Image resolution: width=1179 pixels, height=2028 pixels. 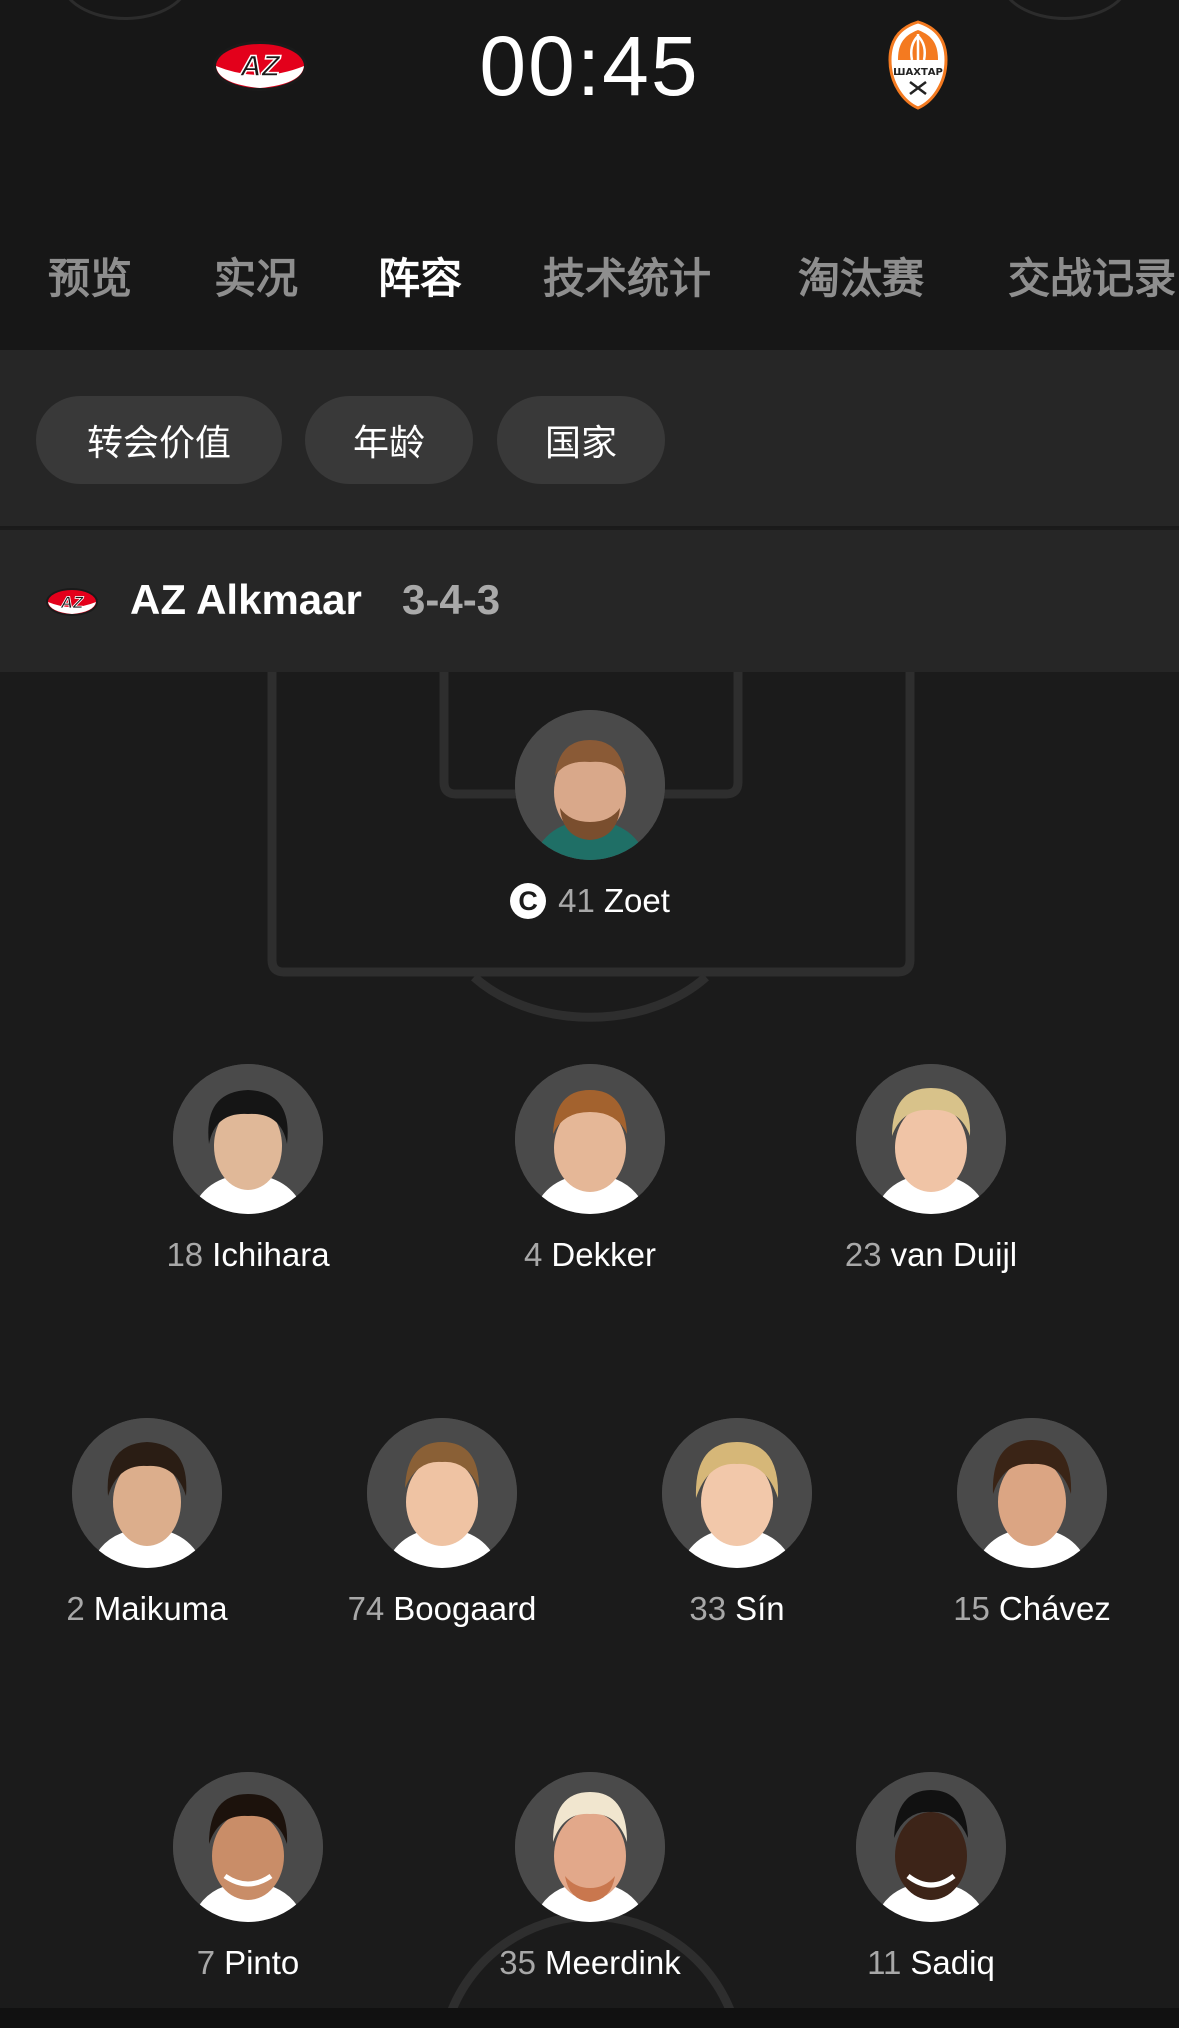 What do you see at coordinates (271, 1254) in the screenshot?
I see `player-name: Ichihara` at bounding box center [271, 1254].